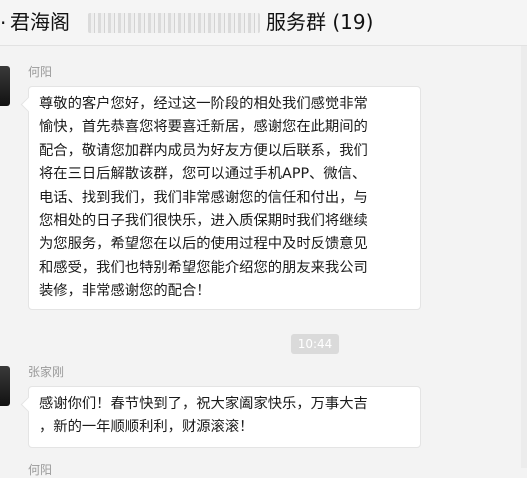 This screenshot has width=527, height=478. Describe the element at coordinates (315, 344) in the screenshot. I see `timestamp-divider: 10:44` at that location.